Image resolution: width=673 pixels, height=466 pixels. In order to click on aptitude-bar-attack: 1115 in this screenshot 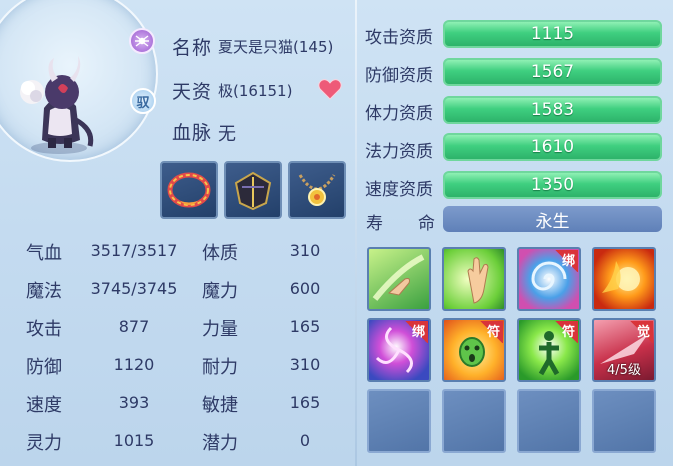, I will do `click(552, 34)`.